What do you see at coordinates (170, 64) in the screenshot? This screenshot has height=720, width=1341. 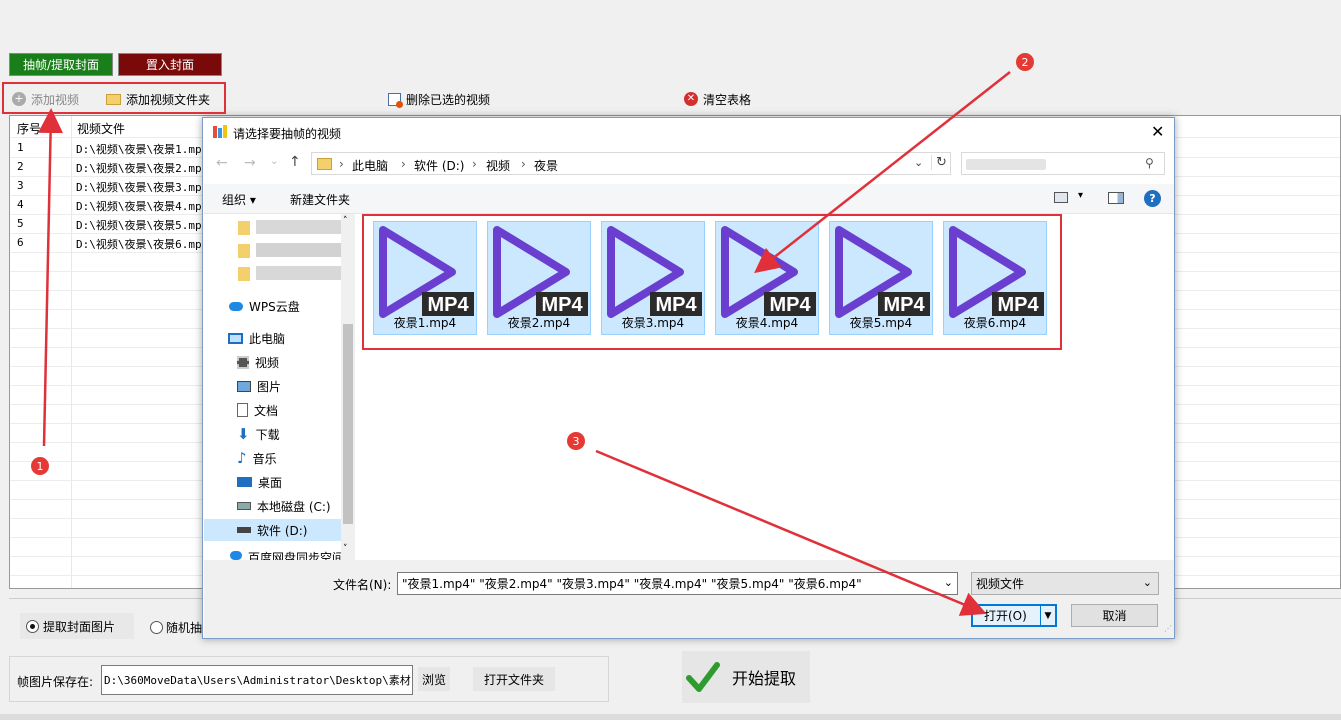 I see `embed-mode-button: 置入封面` at bounding box center [170, 64].